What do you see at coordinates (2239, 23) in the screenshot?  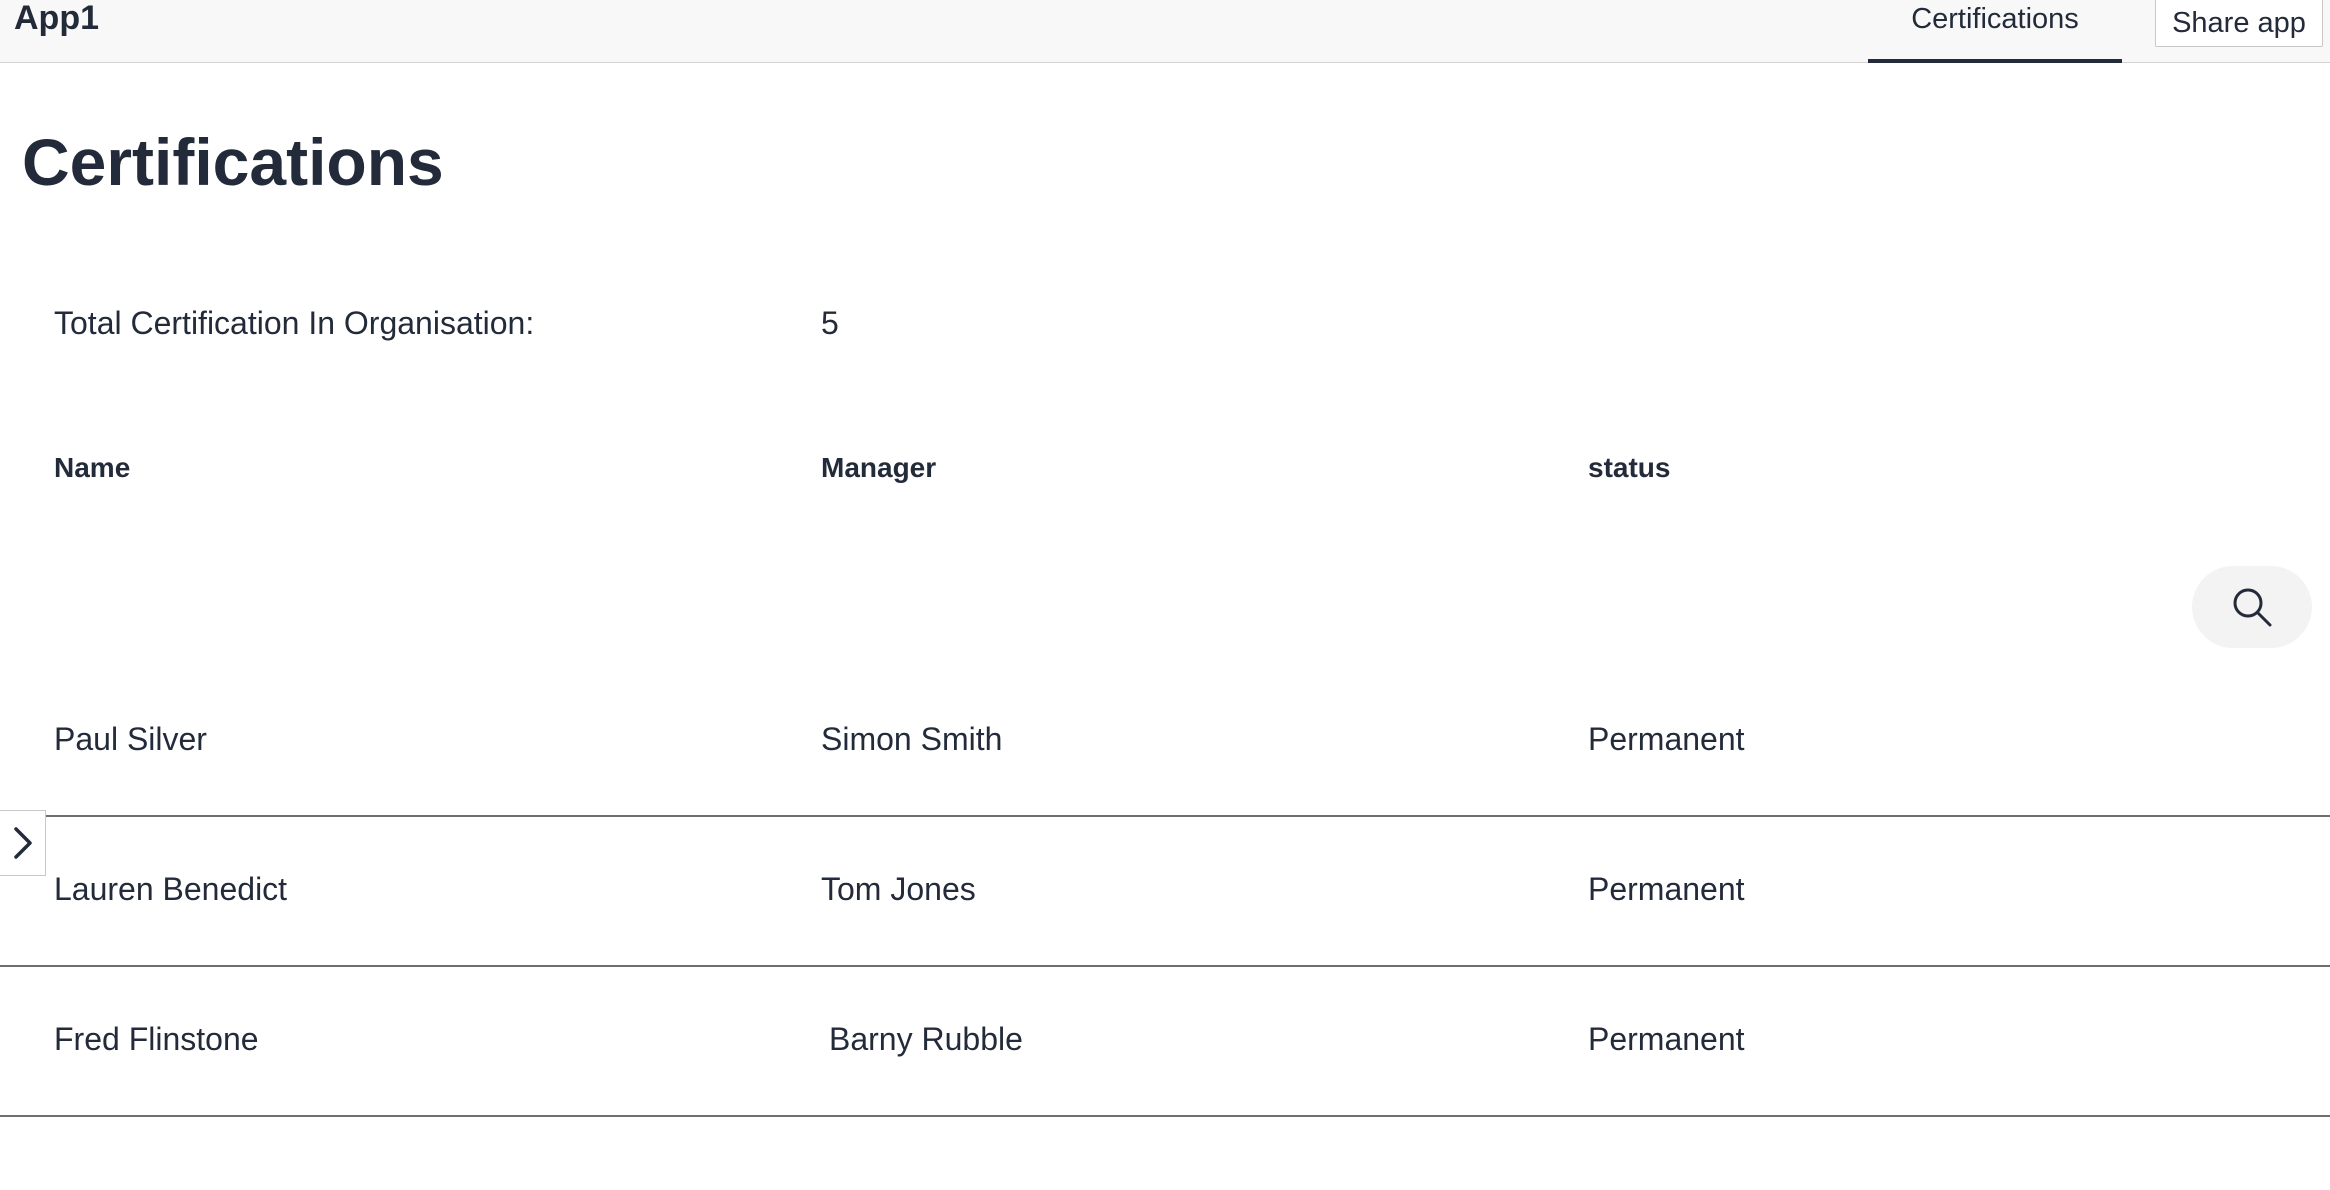 I see `share-app-button: Share app` at bounding box center [2239, 23].